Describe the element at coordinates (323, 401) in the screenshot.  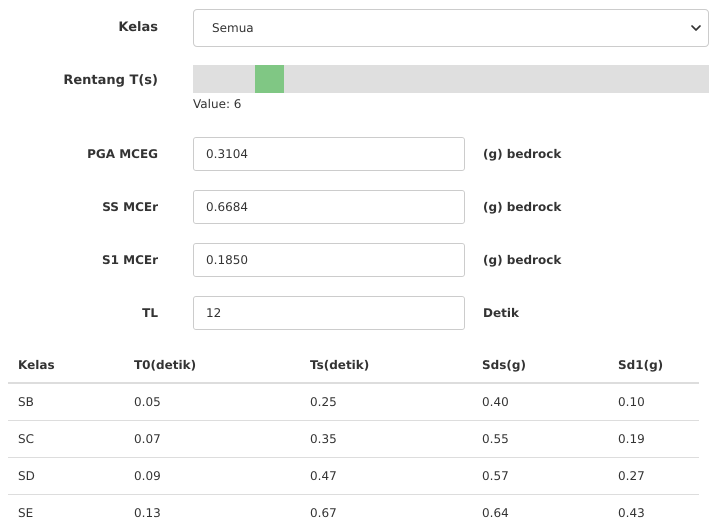
I see `table-cell: 0.25` at that location.